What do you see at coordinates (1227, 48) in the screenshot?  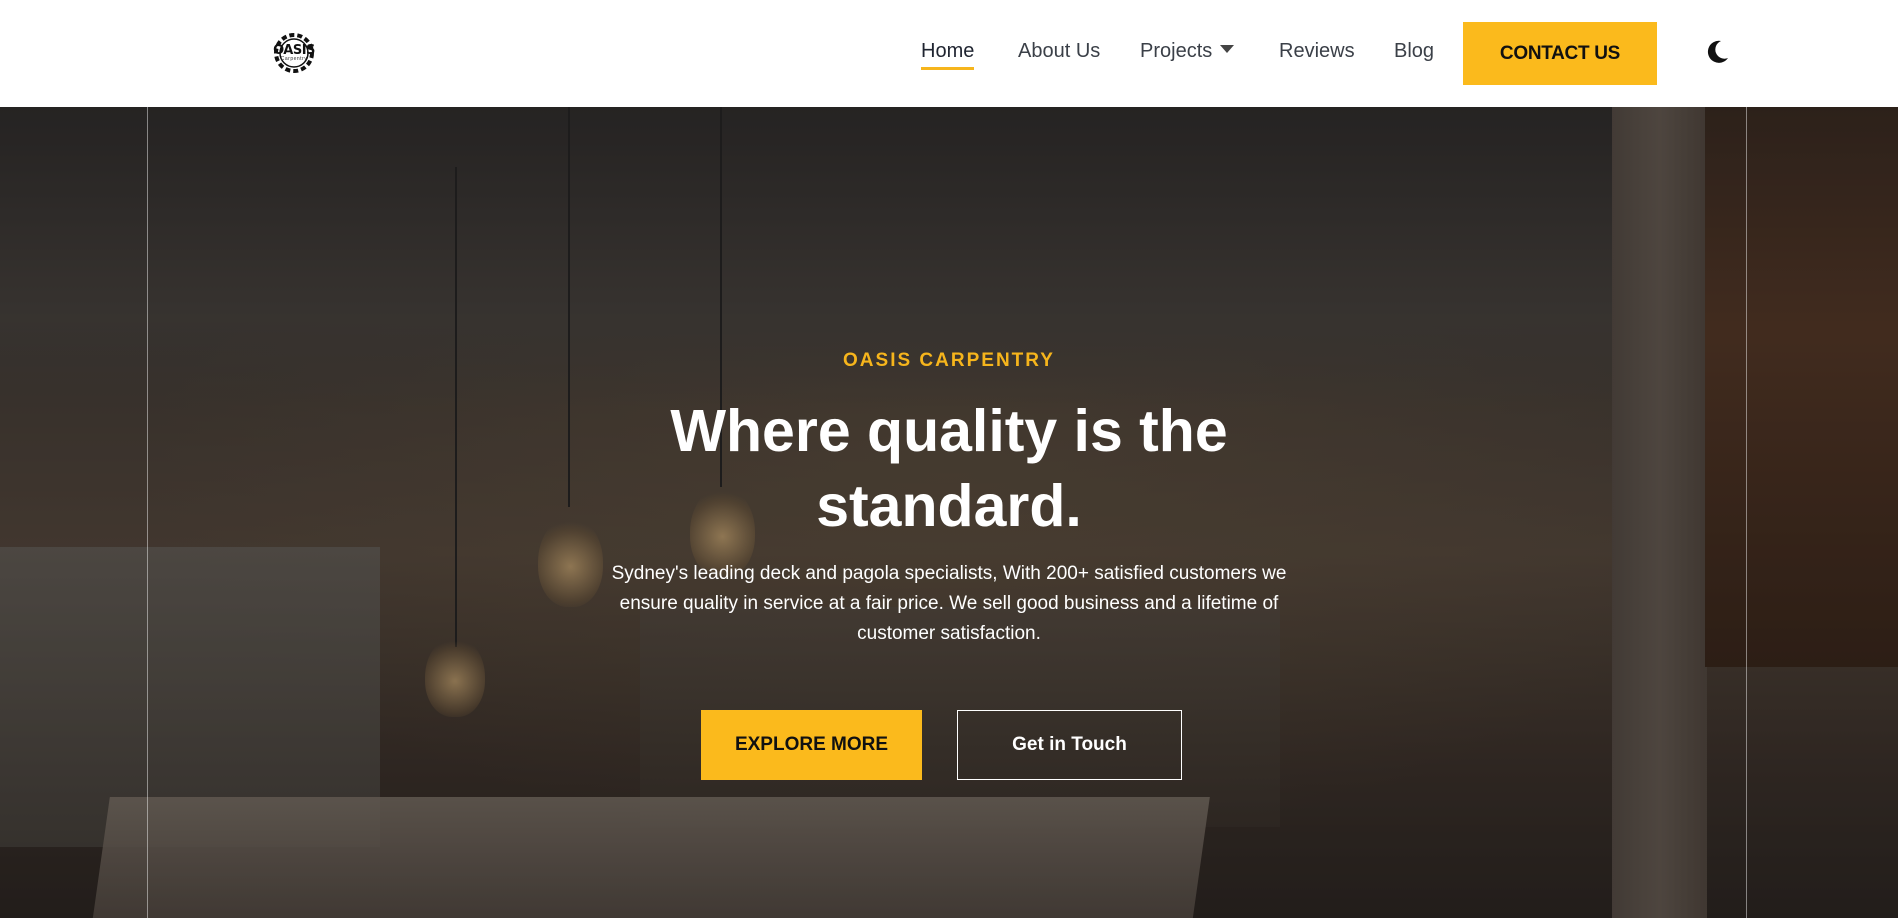 I see `caret-down-icon` at bounding box center [1227, 48].